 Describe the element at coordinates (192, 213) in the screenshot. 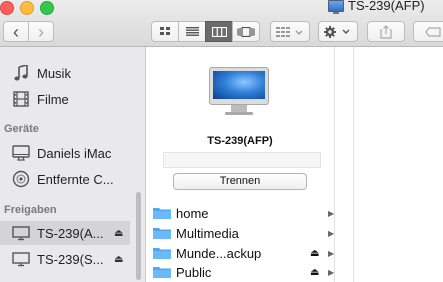

I see `folder-label: home` at that location.